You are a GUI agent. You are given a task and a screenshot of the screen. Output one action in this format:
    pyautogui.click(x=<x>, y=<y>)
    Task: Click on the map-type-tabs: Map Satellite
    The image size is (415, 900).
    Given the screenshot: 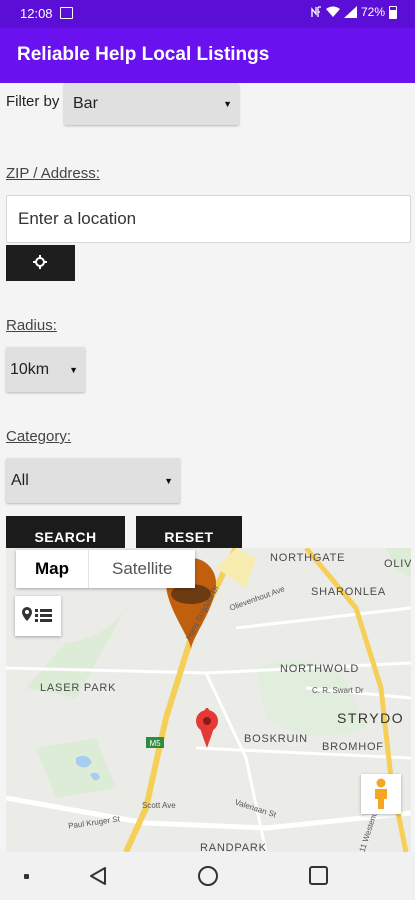 What is the action you would take?
    pyautogui.click(x=106, y=569)
    